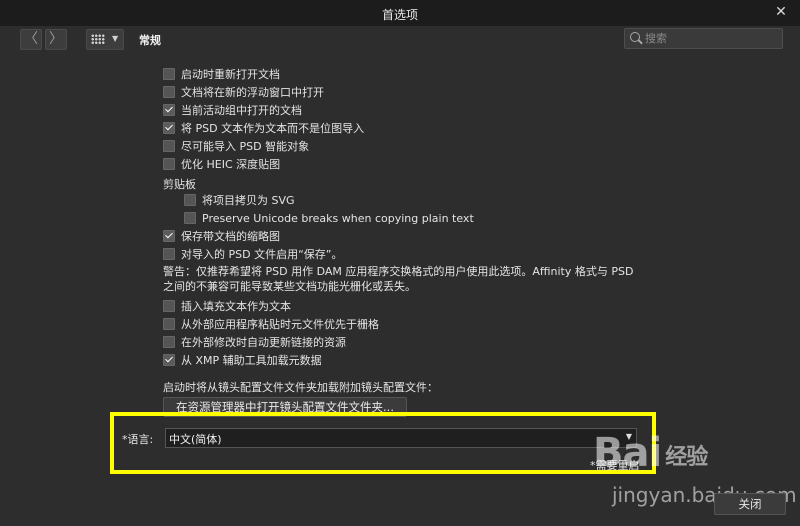 The image size is (800, 526). What do you see at coordinates (273, 128) in the screenshot?
I see `checkbox-label: 将 PSD 文本作为文本而不是位图导入` at bounding box center [273, 128].